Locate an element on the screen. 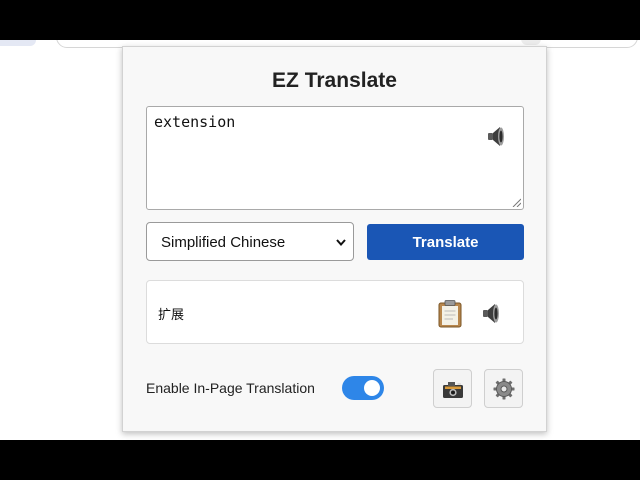  language-select-value: Simplified Chinese is located at coordinates (223, 242).